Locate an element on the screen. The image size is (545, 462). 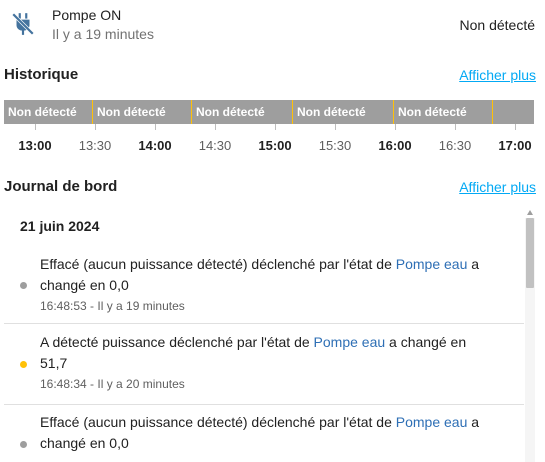
logbook-title: Journal de bord is located at coordinates (61, 186).